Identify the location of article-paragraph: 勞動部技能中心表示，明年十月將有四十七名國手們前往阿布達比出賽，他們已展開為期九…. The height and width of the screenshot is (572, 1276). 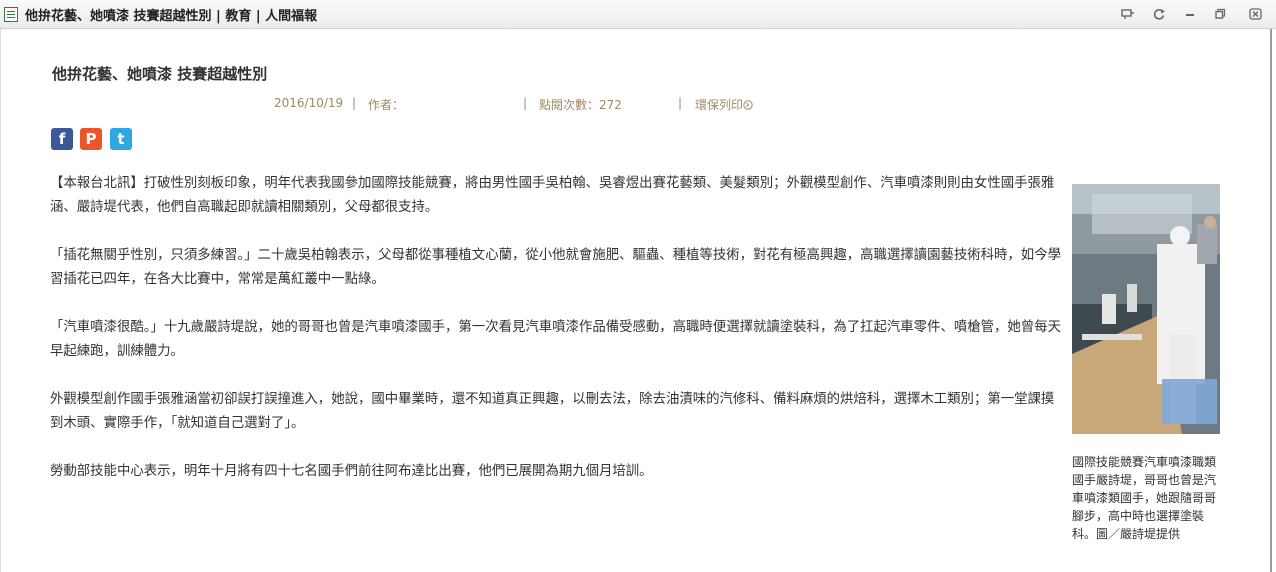
(351, 471).